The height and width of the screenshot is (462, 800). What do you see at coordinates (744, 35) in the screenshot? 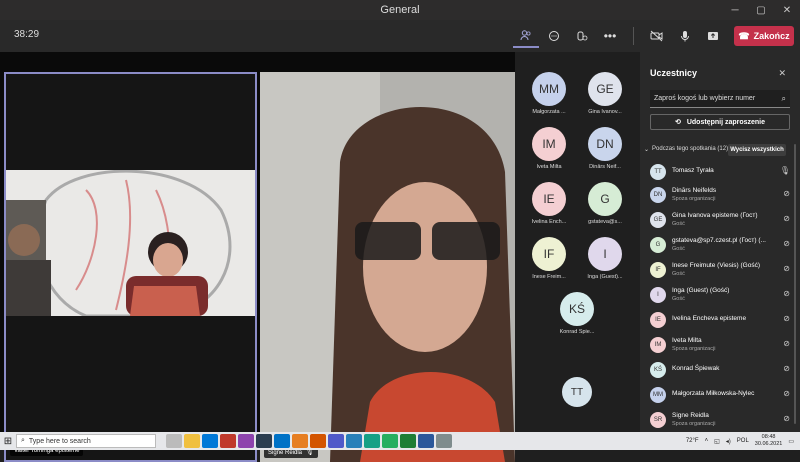
I see `hang-up-icon: ☎` at bounding box center [744, 35].